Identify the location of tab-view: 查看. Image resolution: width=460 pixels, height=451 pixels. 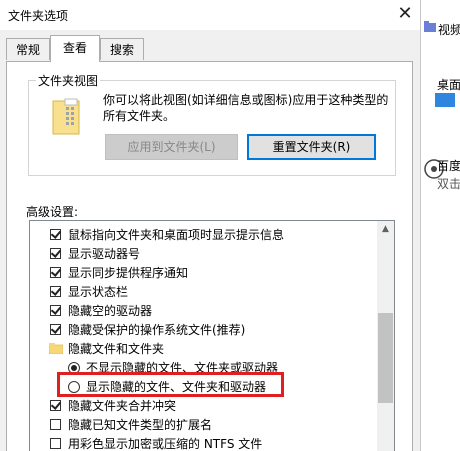
(75, 48).